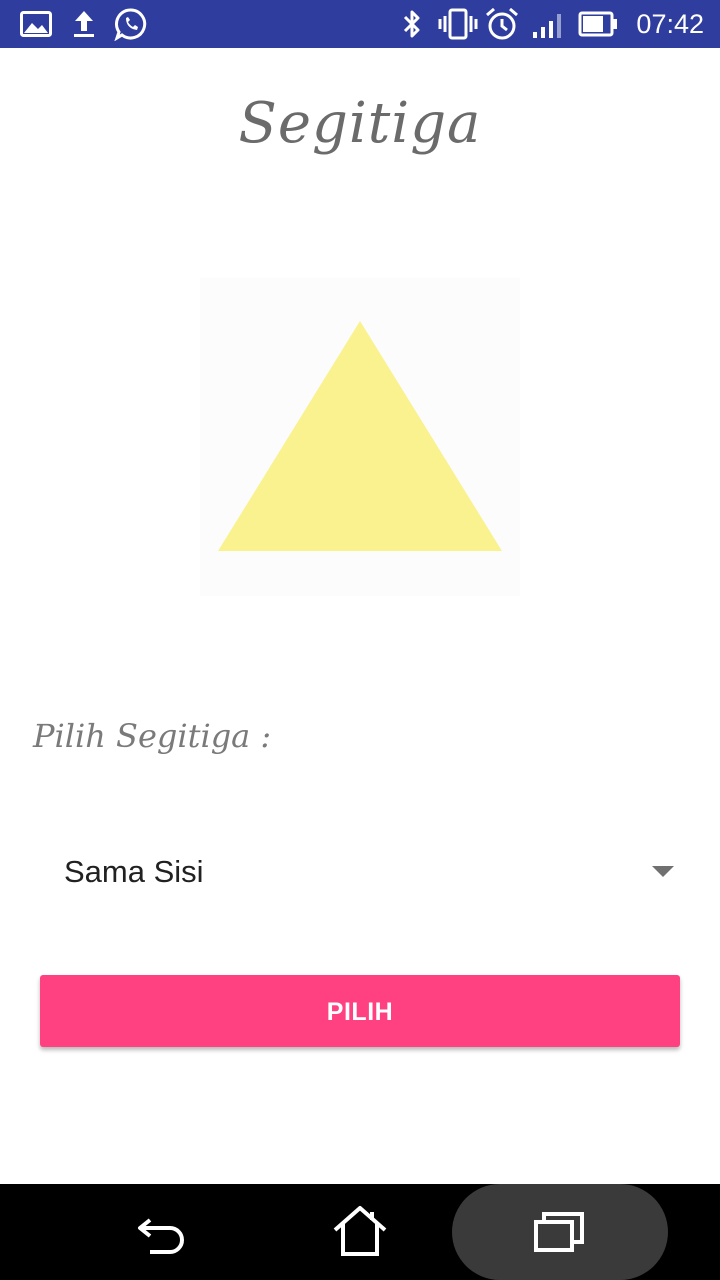 This screenshot has width=720, height=1280. Describe the element at coordinates (458, 24) in the screenshot. I see `vibrate-icon` at that location.